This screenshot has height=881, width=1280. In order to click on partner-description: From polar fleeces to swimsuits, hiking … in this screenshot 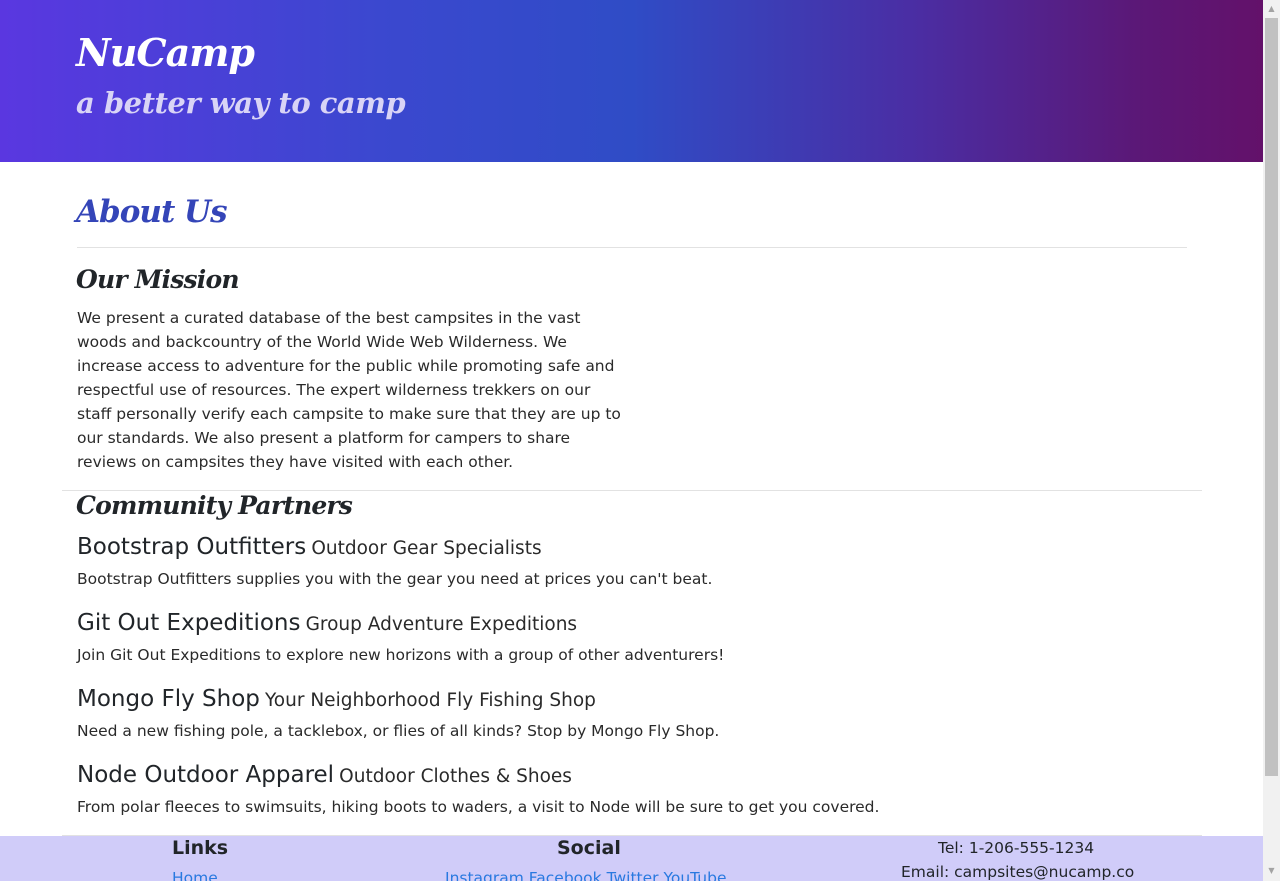, I will do `click(478, 807)`.